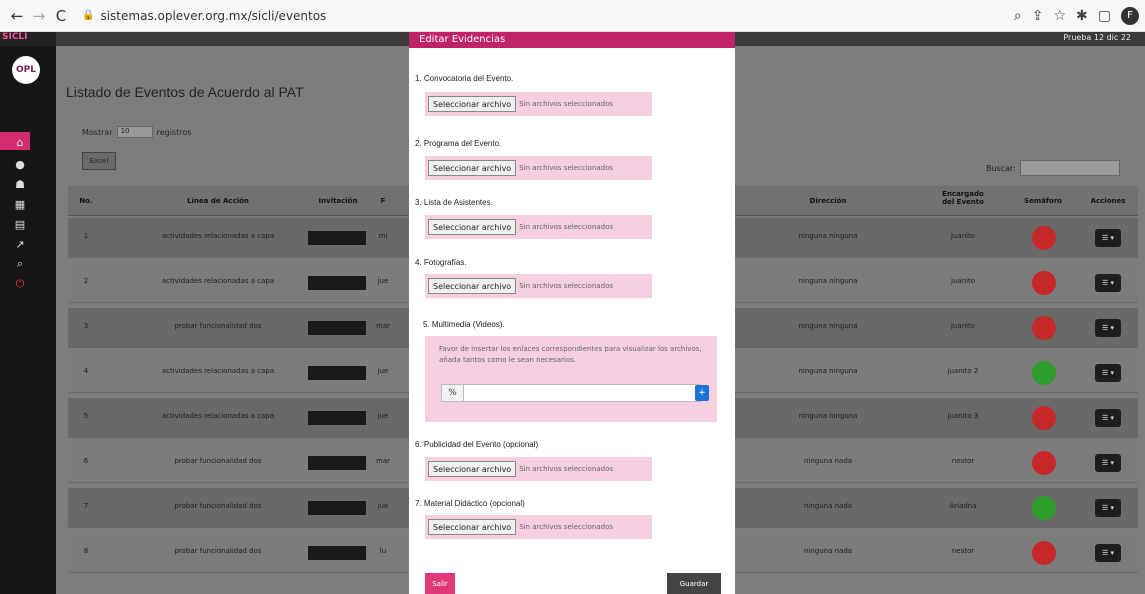  Describe the element at coordinates (20, 264) in the screenshot. I see `search-icon: ⌕` at that location.